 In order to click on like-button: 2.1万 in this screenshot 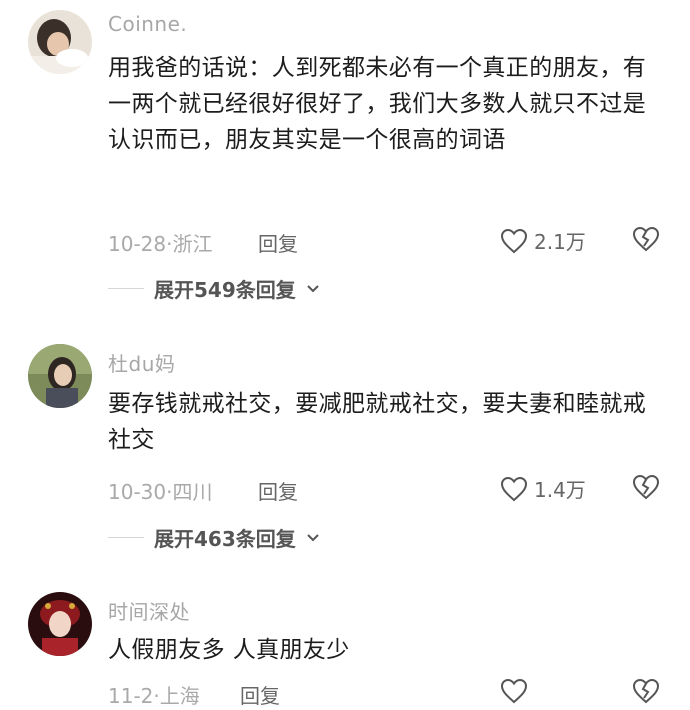, I will do `click(543, 240)`.